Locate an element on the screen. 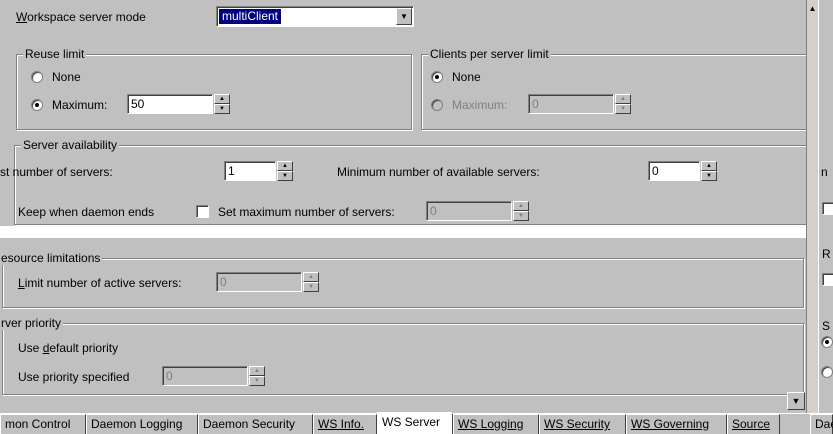  reuse-none-radio is located at coordinates (37, 77).